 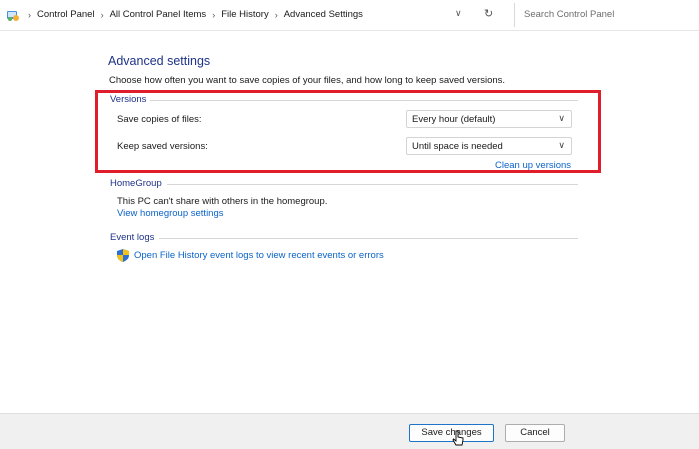 What do you see at coordinates (132, 237) in the screenshot?
I see `event-logs-group-label: Event logs` at bounding box center [132, 237].